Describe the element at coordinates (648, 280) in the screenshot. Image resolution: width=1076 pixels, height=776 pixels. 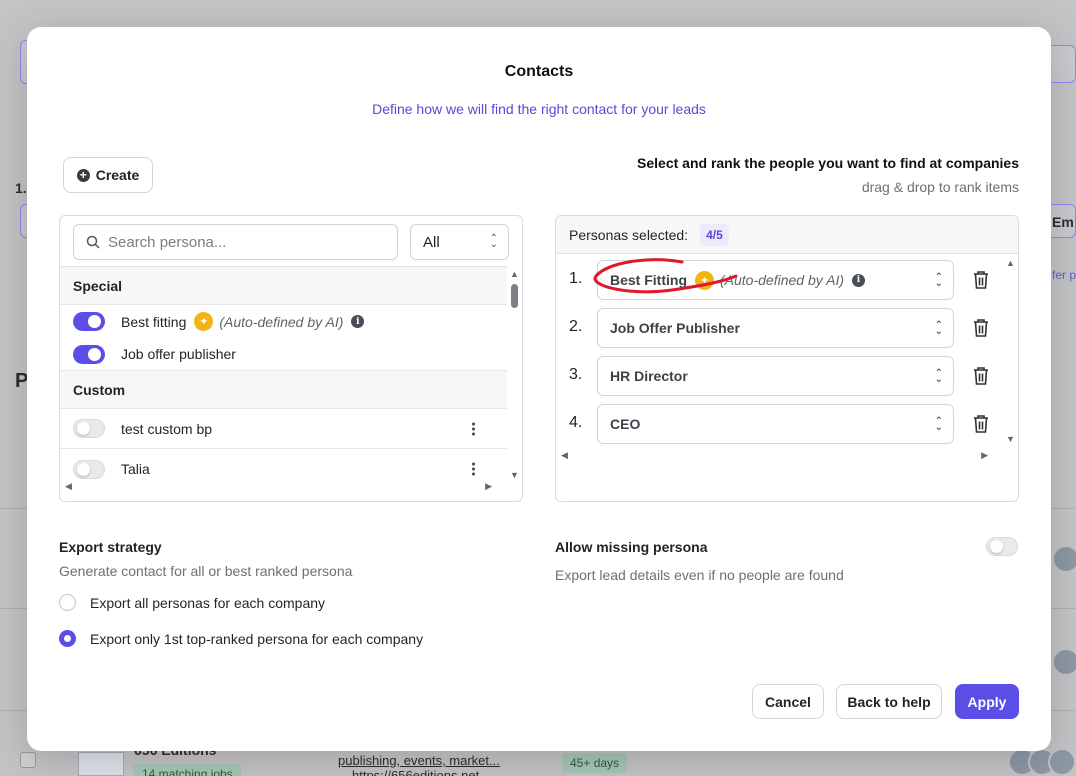
I see `ranked-persona-label: Best Fitting` at that location.